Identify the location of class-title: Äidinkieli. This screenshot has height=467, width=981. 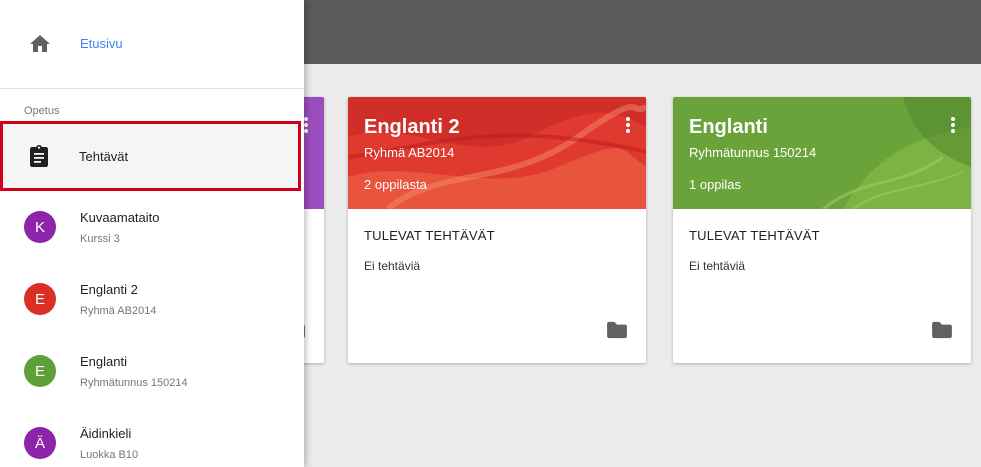
(106, 433).